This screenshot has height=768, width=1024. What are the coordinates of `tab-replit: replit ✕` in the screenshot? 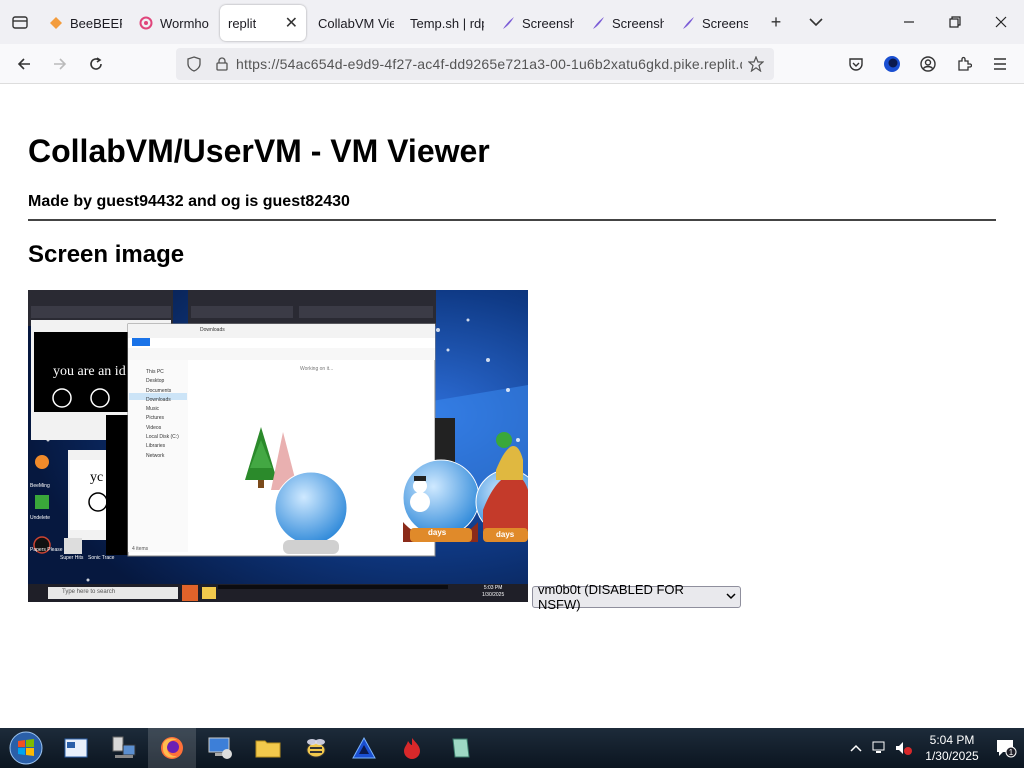 It's located at (263, 23).